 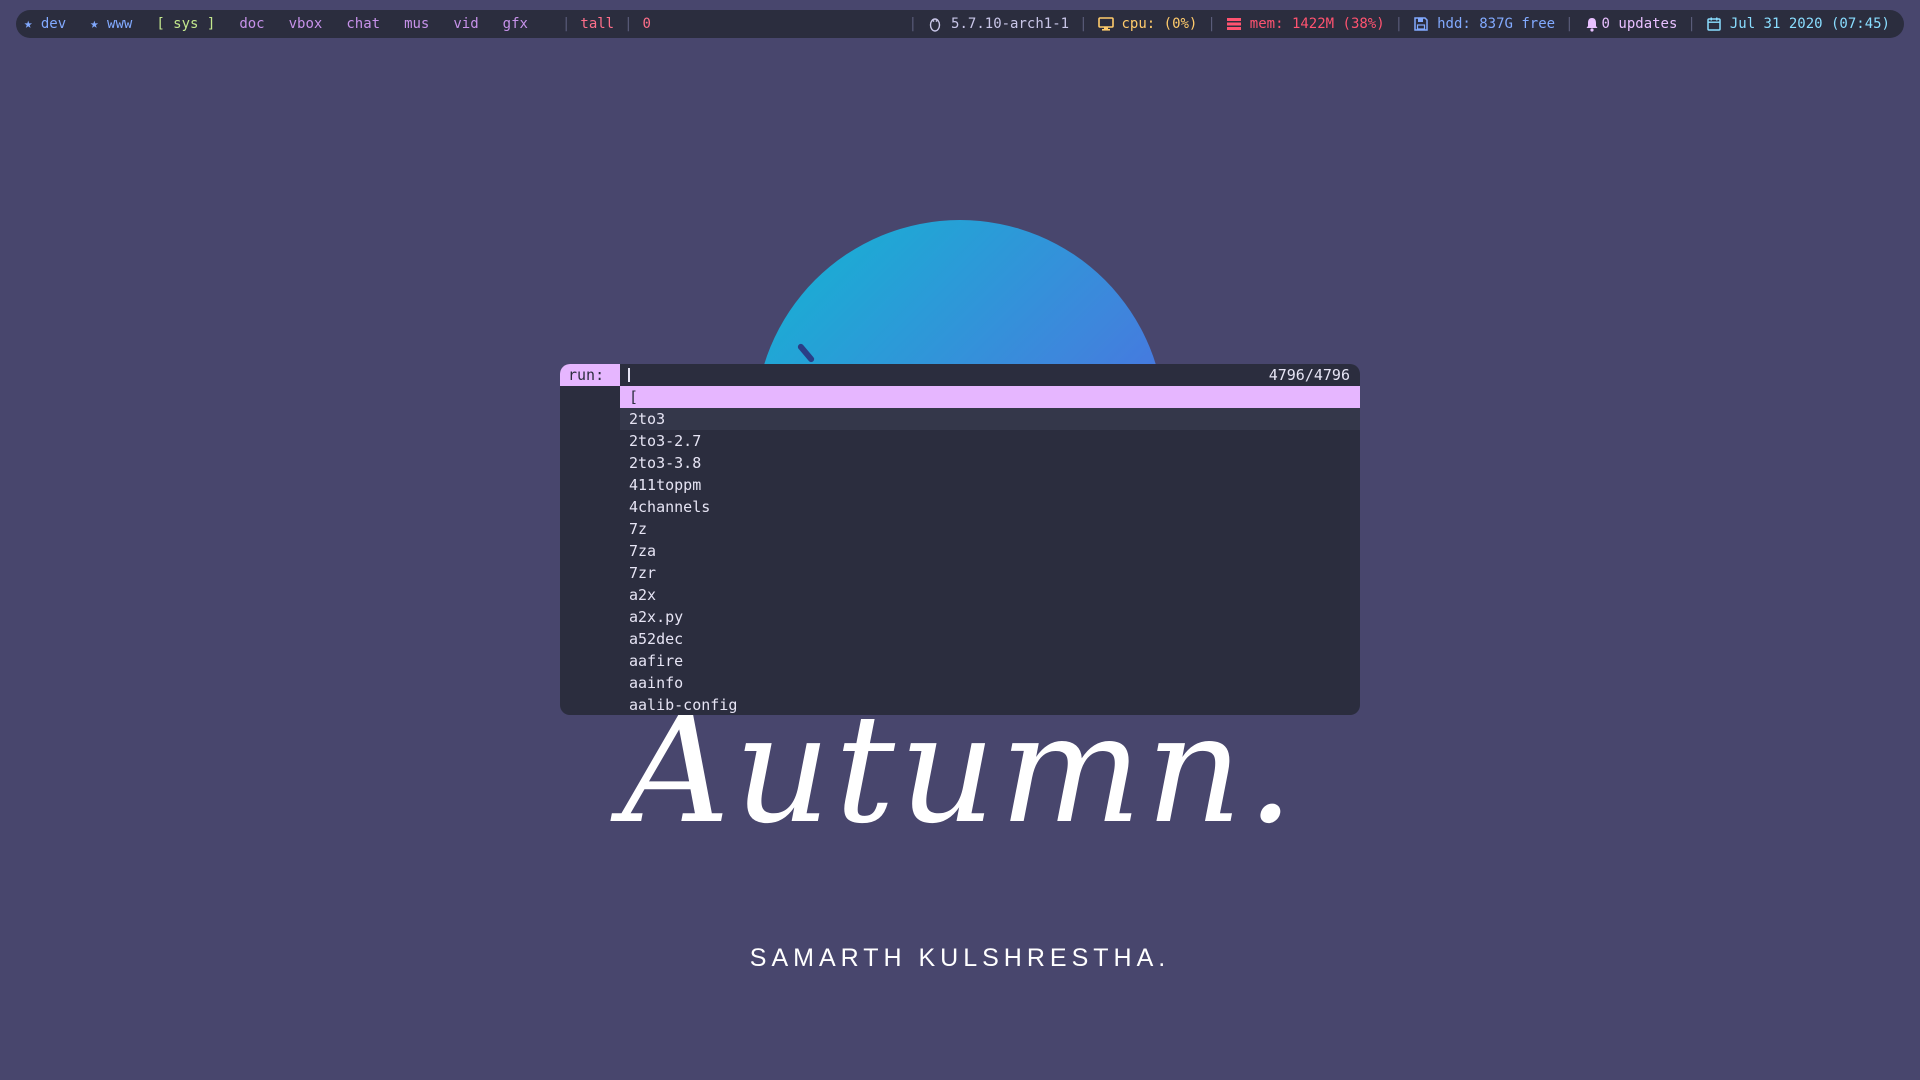 What do you see at coordinates (515, 24) in the screenshot?
I see `workspace-8: gfx` at bounding box center [515, 24].